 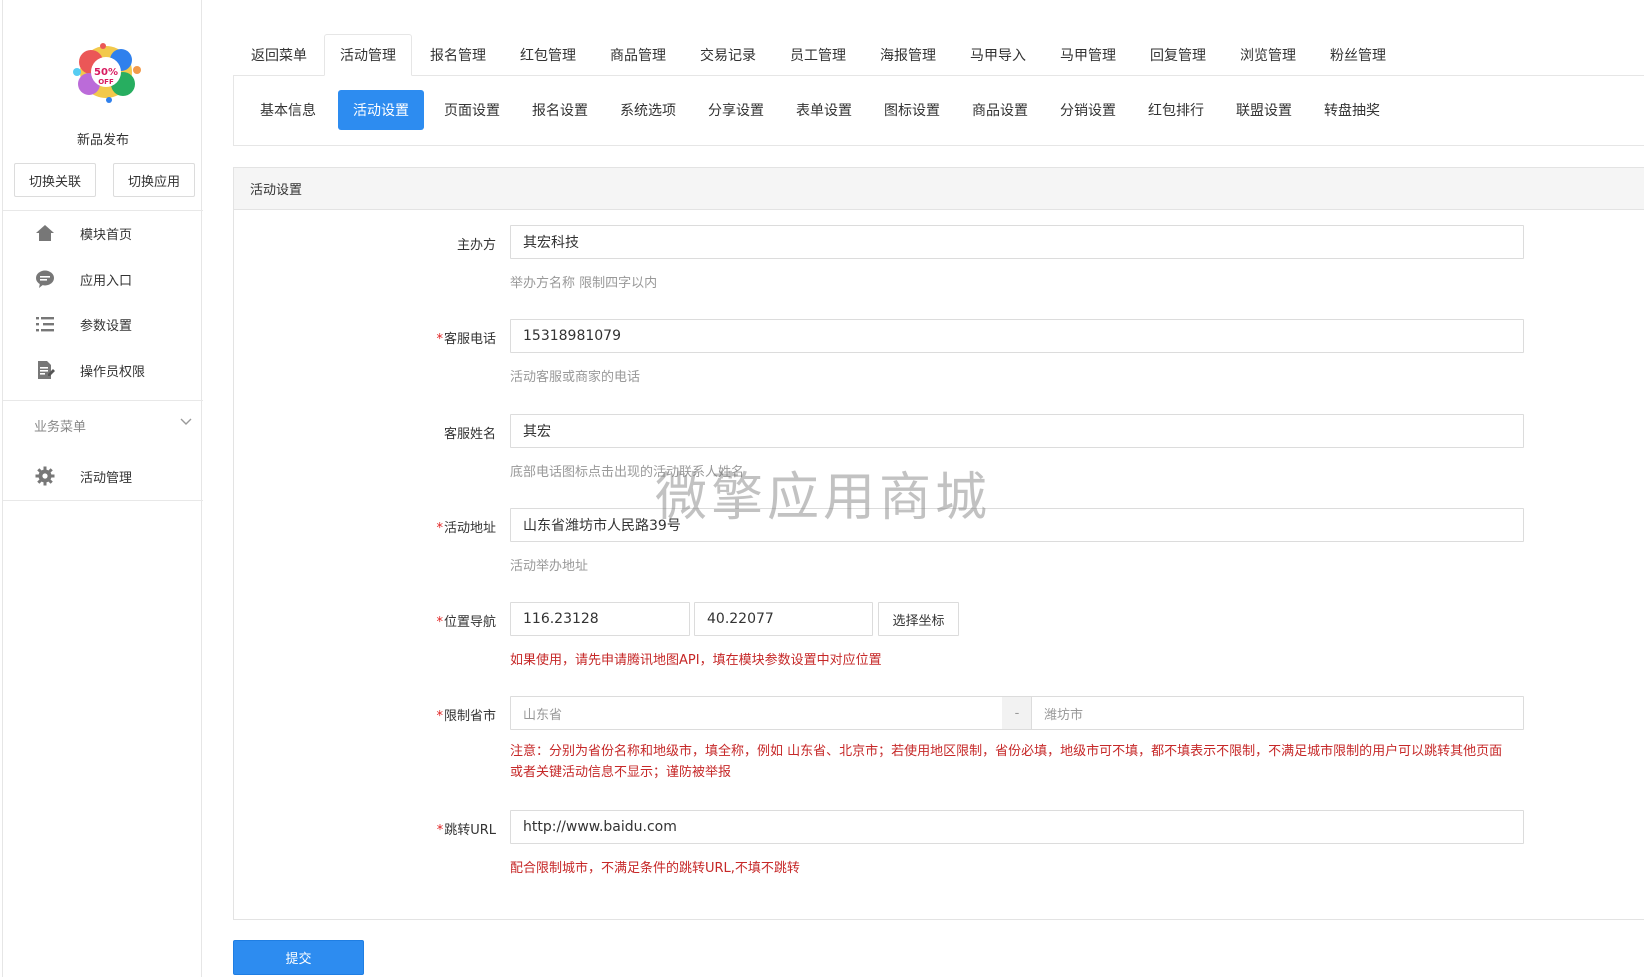 I want to click on subnav-activity-settings: 活动设置, so click(x=381, y=110).